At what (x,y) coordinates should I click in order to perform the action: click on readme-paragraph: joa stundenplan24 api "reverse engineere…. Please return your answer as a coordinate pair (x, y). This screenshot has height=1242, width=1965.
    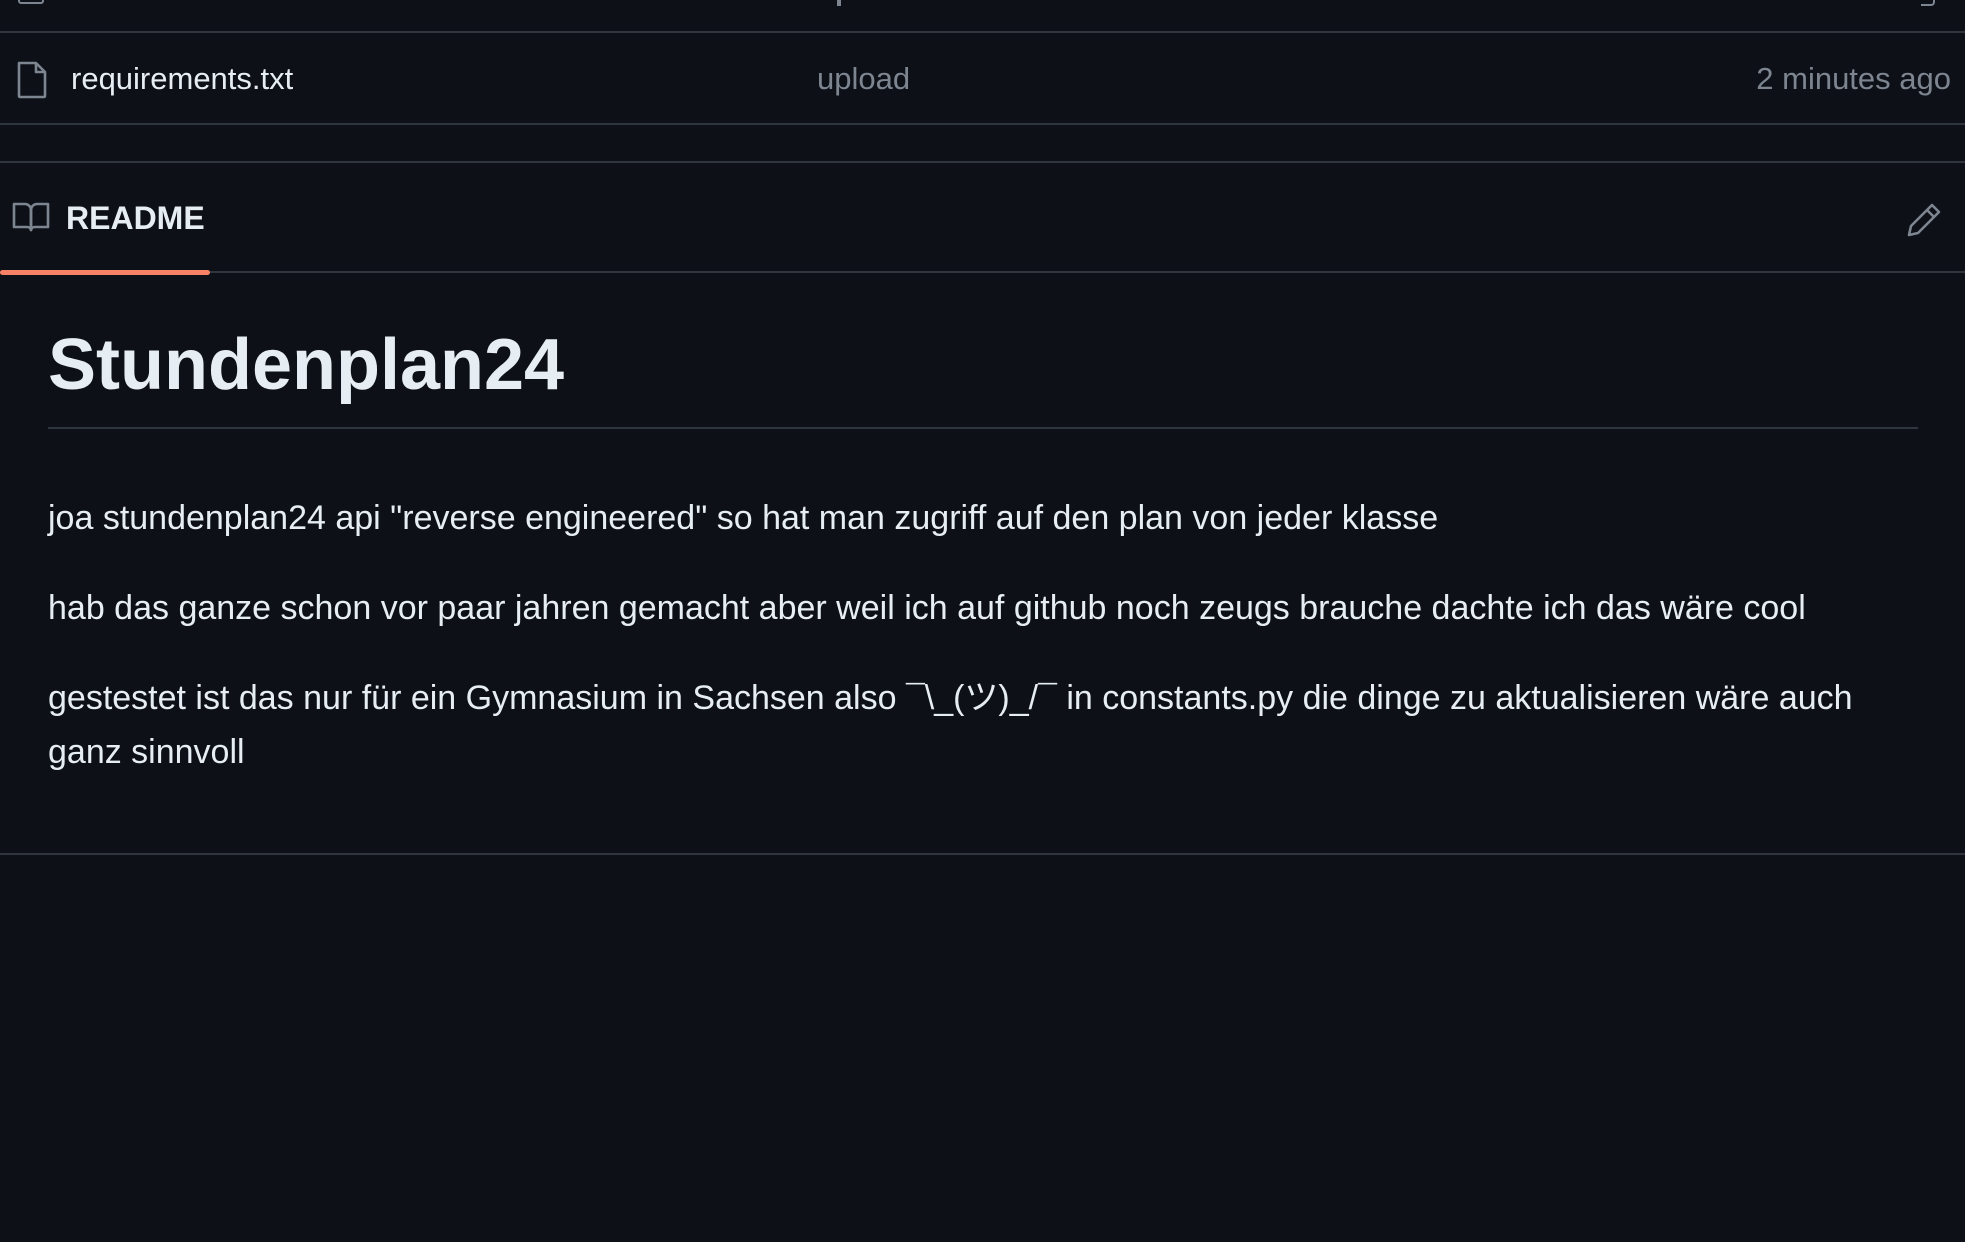
    Looking at the image, I should click on (743, 518).